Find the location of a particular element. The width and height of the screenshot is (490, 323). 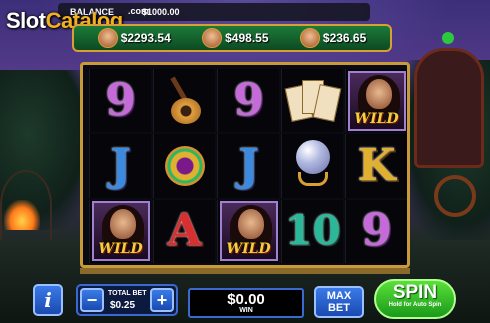

watermark-dotcom: .com is located at coordinates (139, 11).